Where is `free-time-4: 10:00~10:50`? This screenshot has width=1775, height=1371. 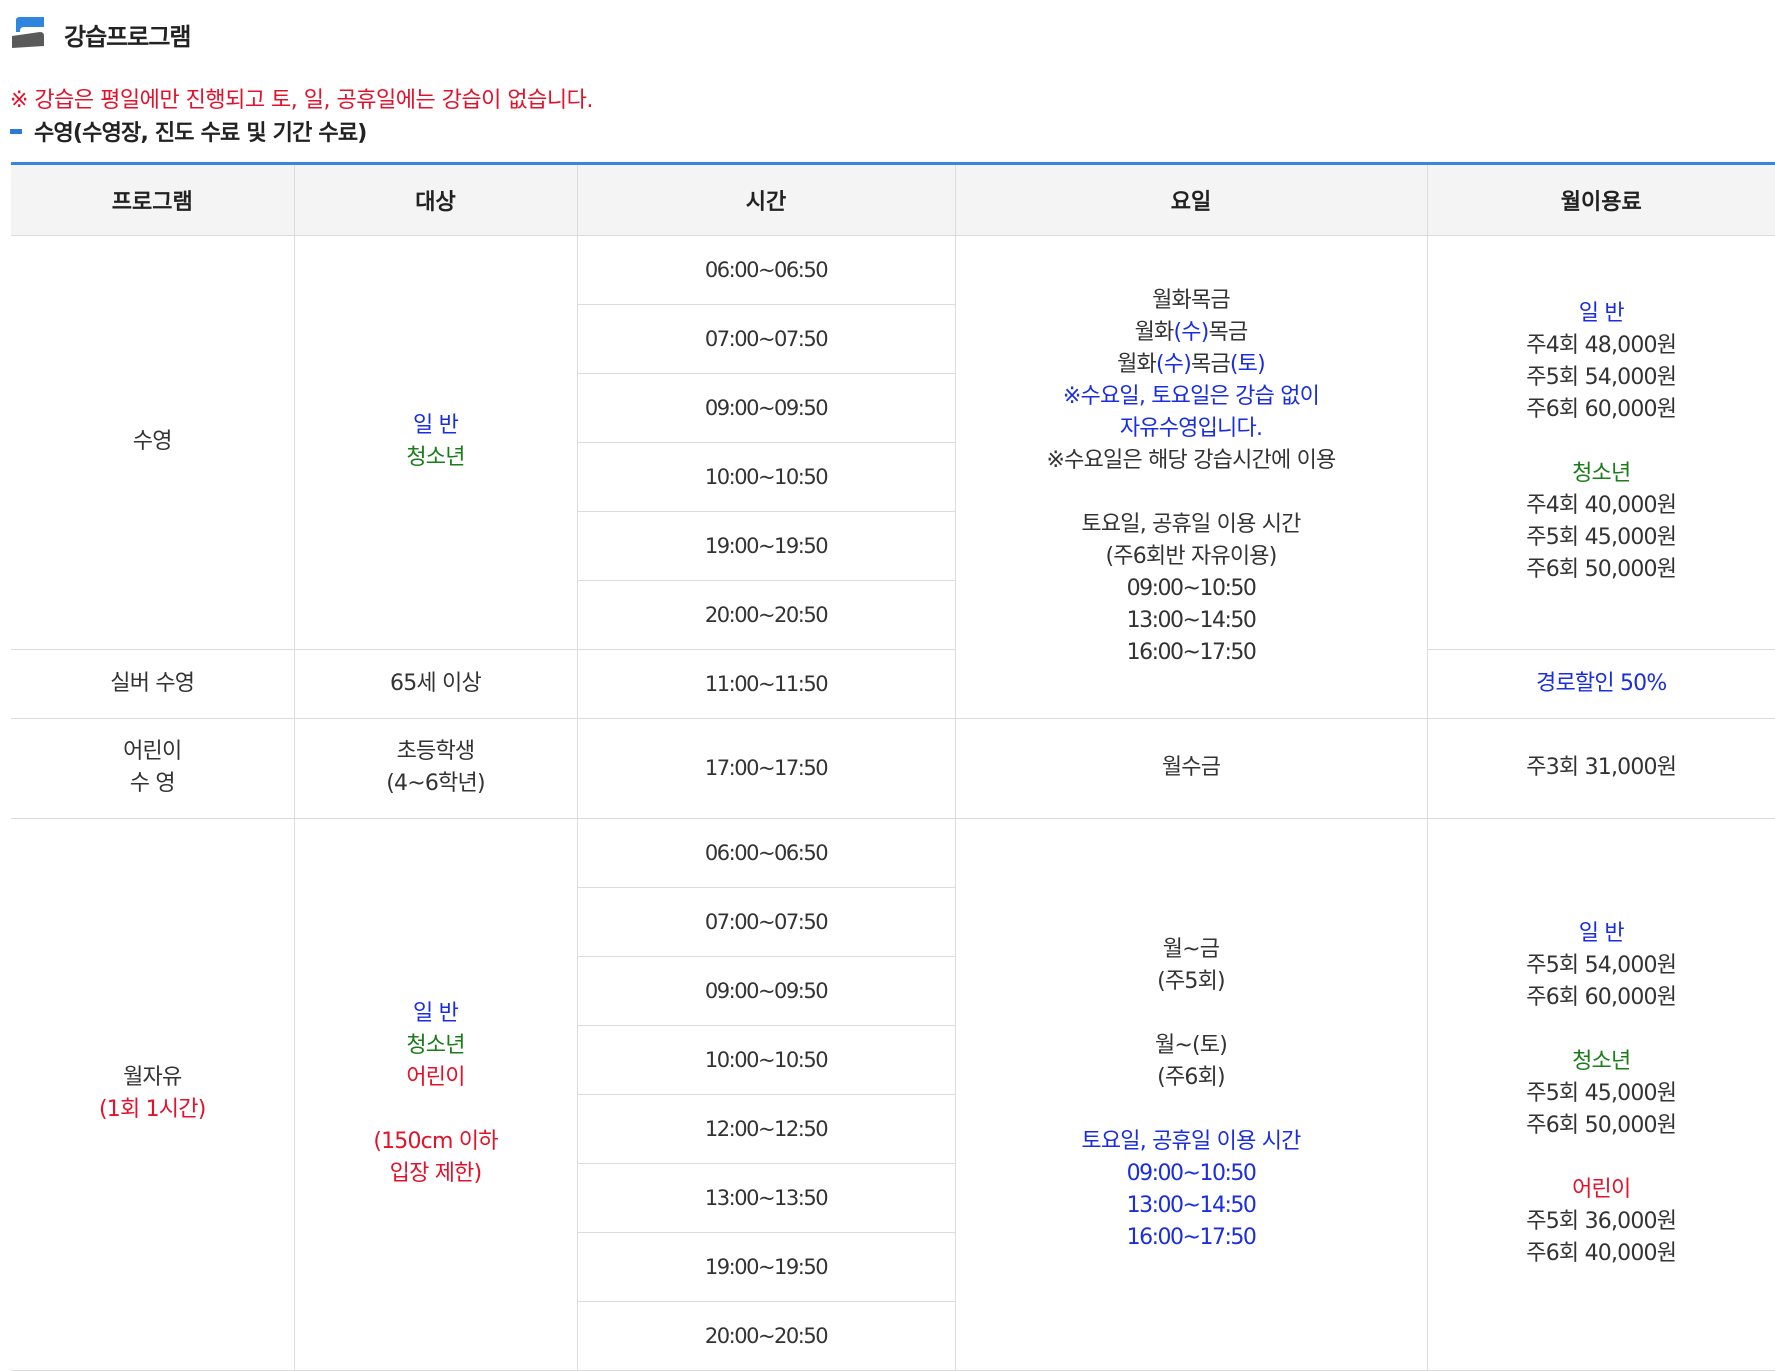 free-time-4: 10:00~10:50 is located at coordinates (766, 1059).